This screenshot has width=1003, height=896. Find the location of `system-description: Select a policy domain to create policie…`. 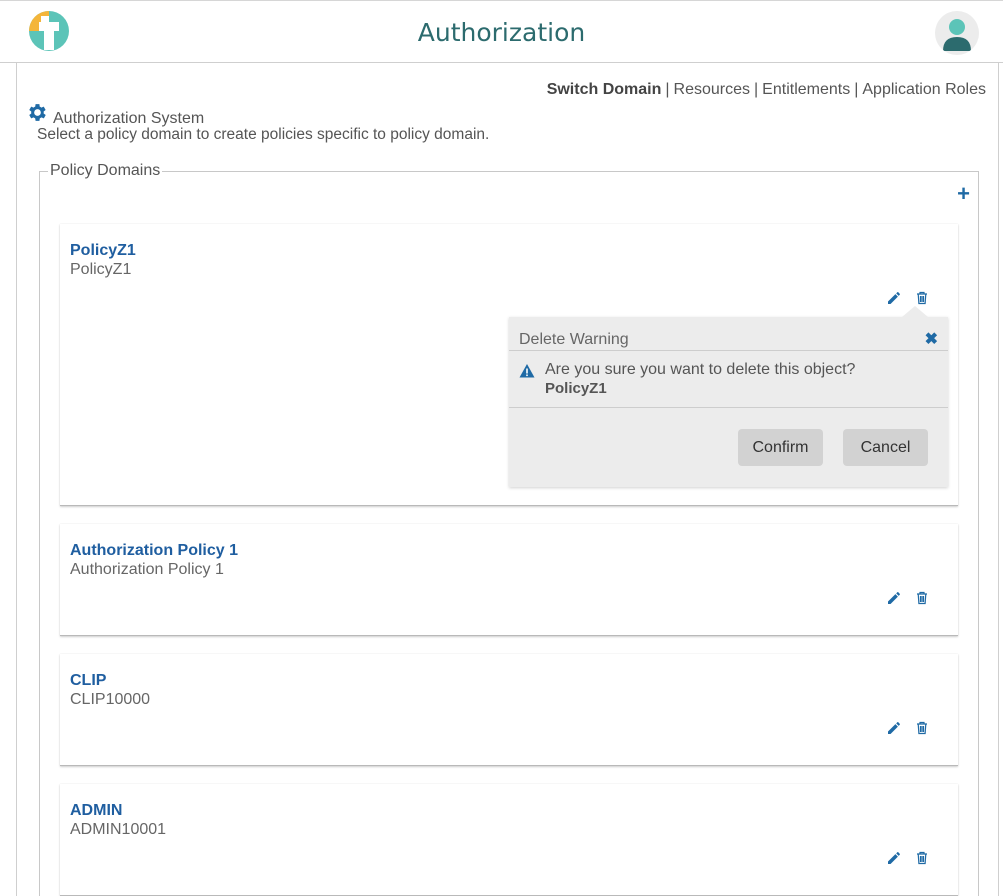

system-description: Select a policy domain to create policie… is located at coordinates (263, 134).